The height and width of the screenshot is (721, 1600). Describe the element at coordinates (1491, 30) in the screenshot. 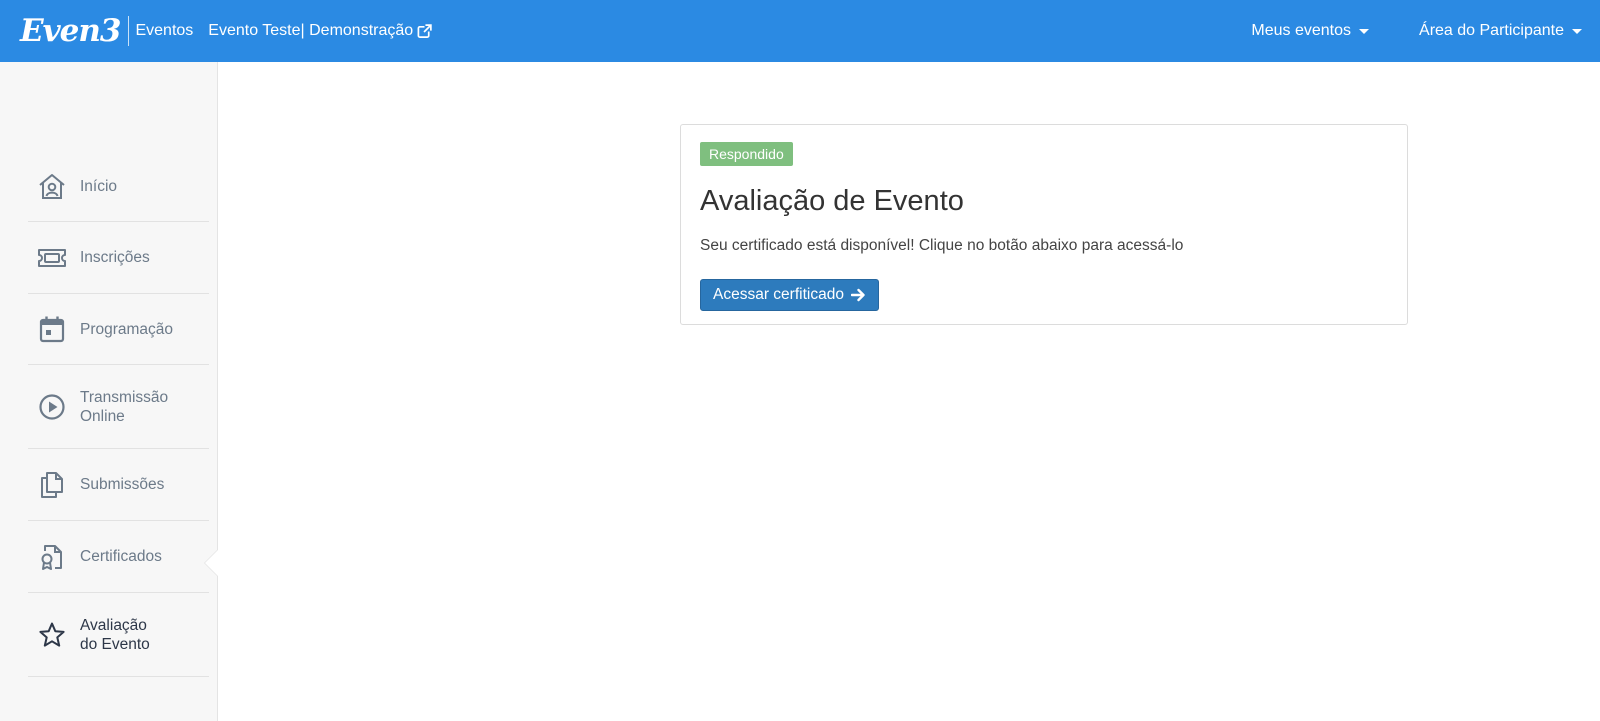

I see `participant-area-label: Área do Participante` at that location.